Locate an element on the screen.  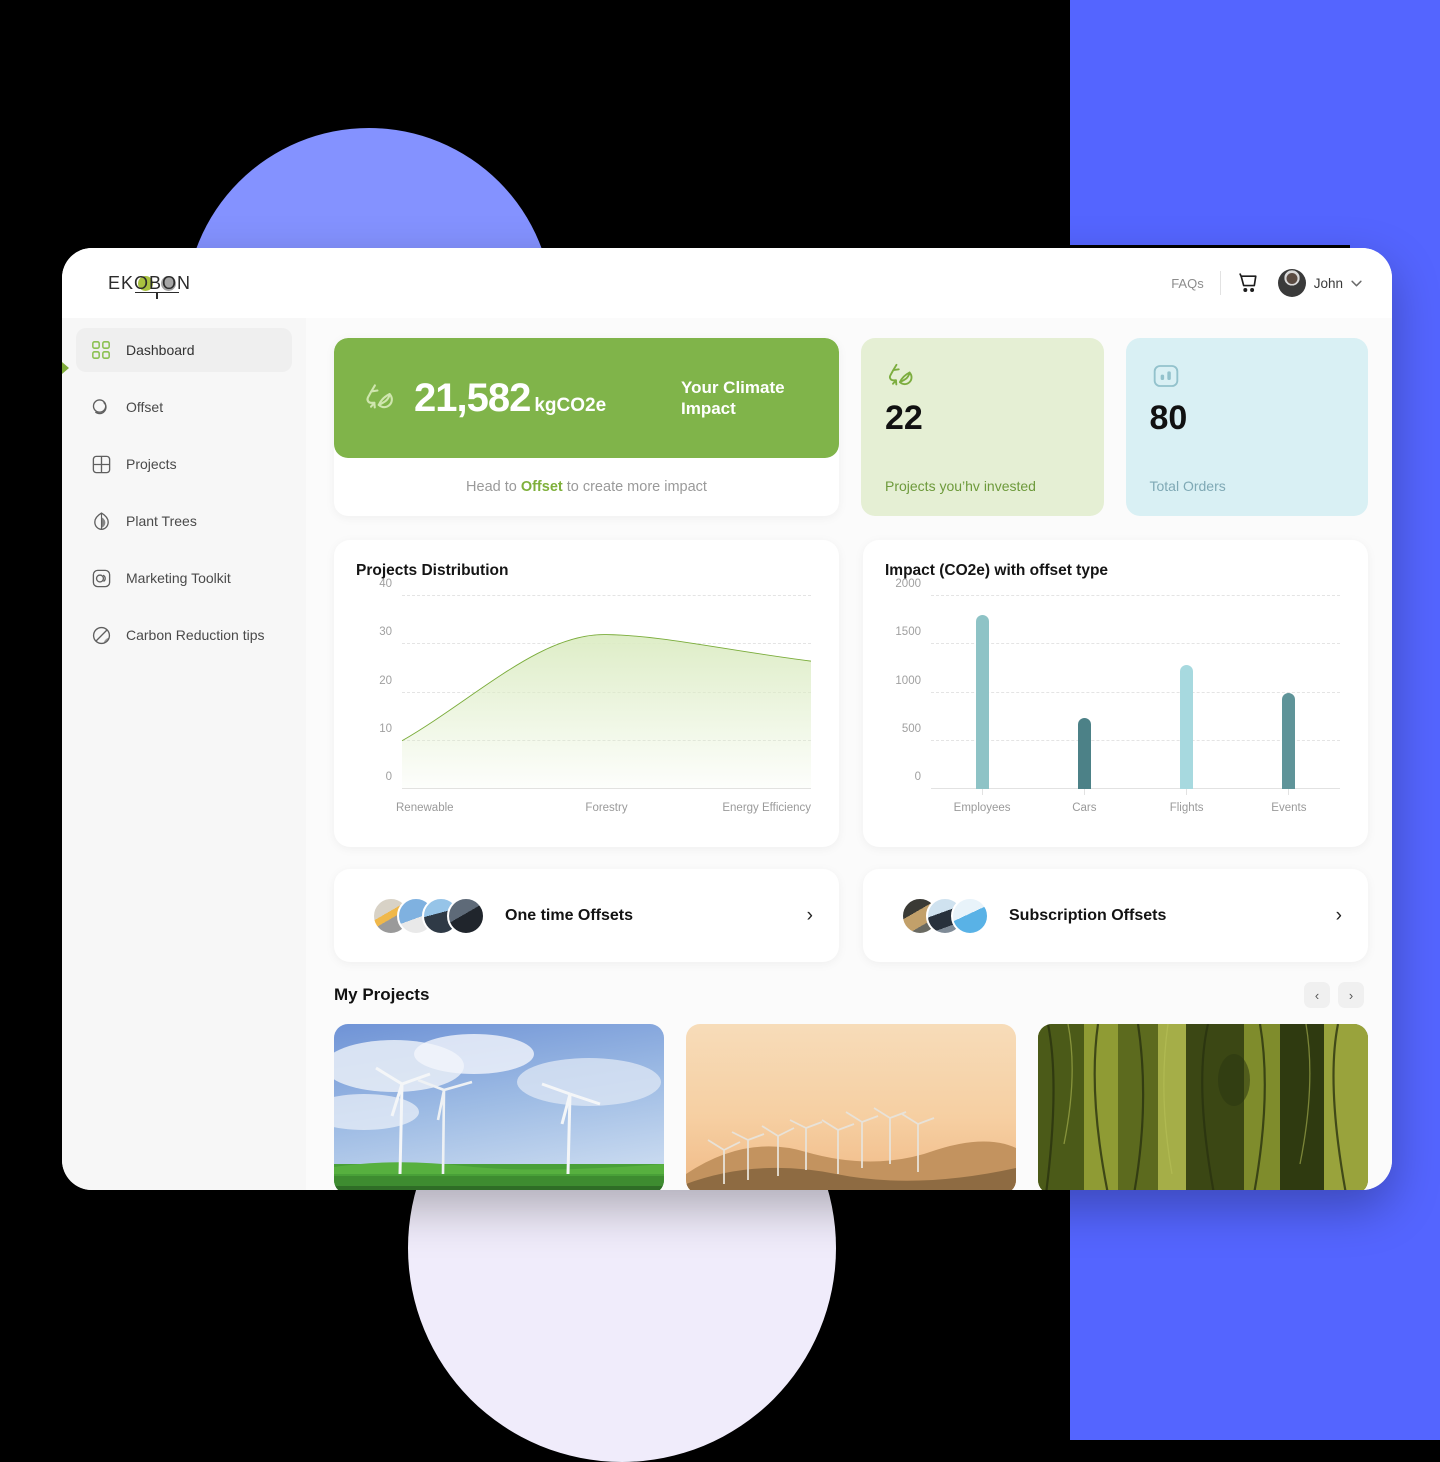
shopping-cart-icon is located at coordinates (1248, 282).